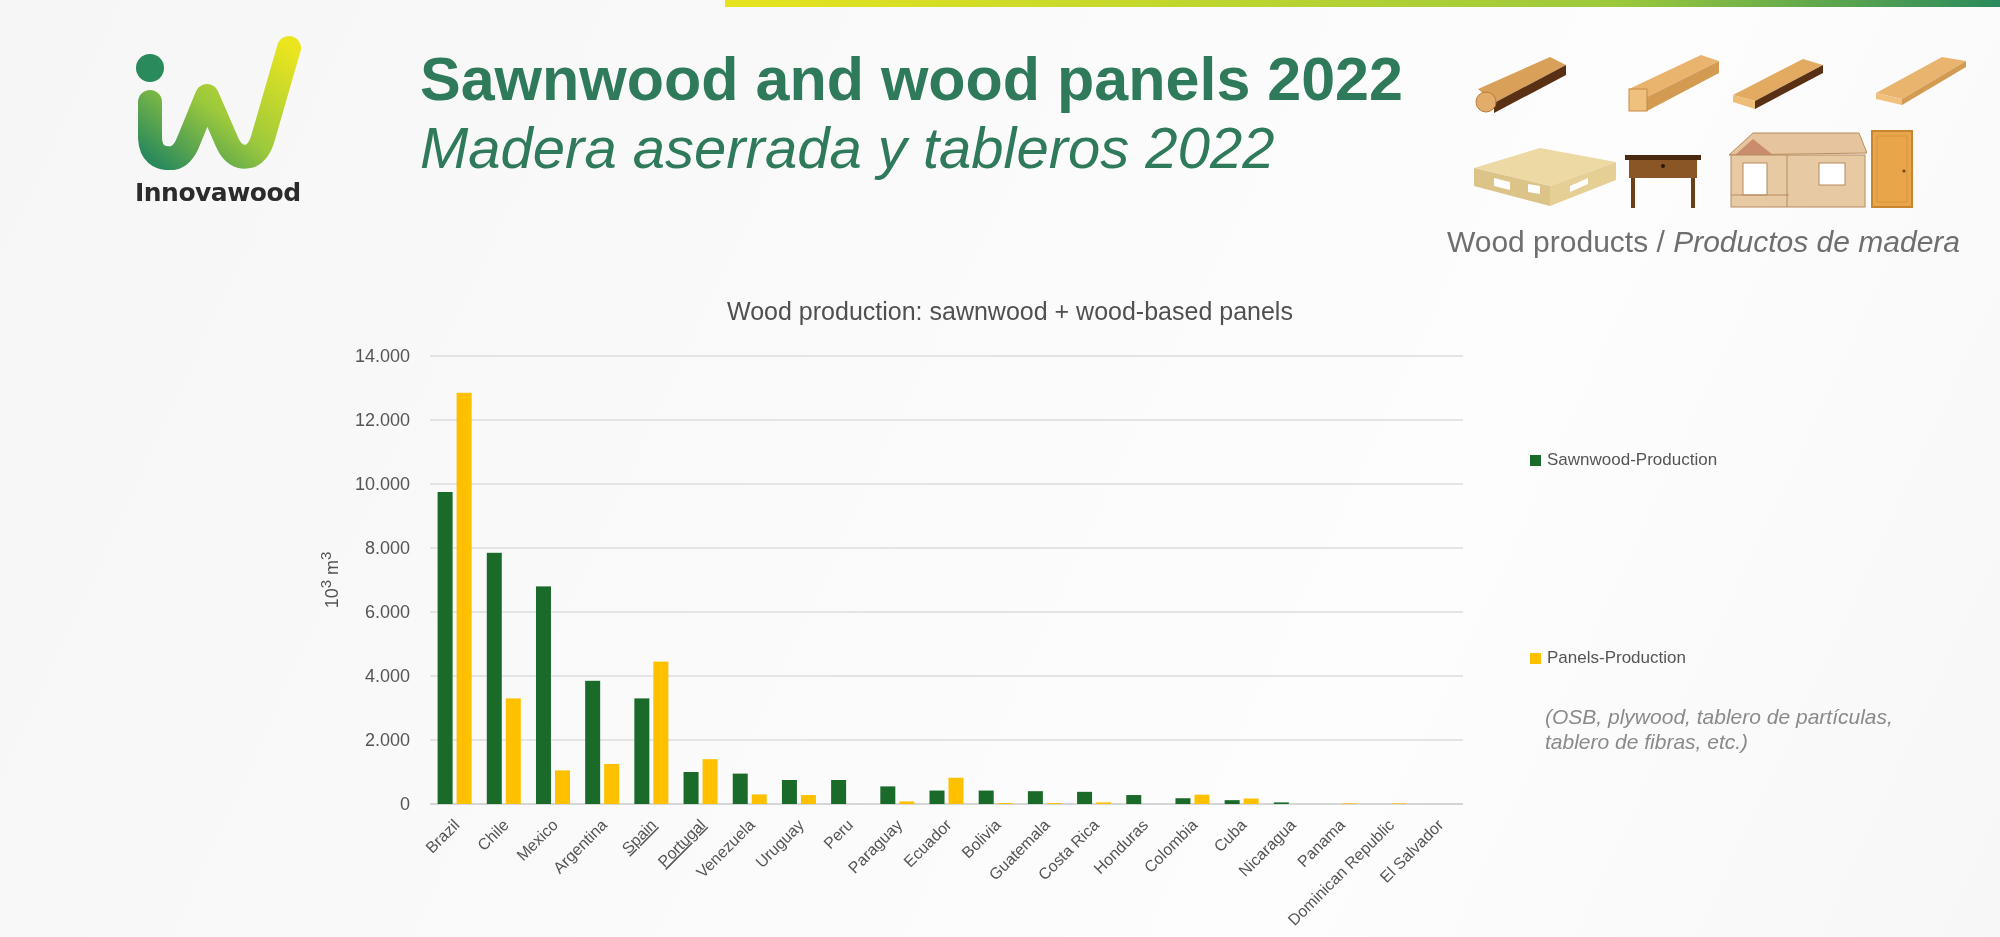 The width and height of the screenshot is (2000, 937). What do you see at coordinates (382, 356) in the screenshot?
I see `axis-tick-label: 14.000` at bounding box center [382, 356].